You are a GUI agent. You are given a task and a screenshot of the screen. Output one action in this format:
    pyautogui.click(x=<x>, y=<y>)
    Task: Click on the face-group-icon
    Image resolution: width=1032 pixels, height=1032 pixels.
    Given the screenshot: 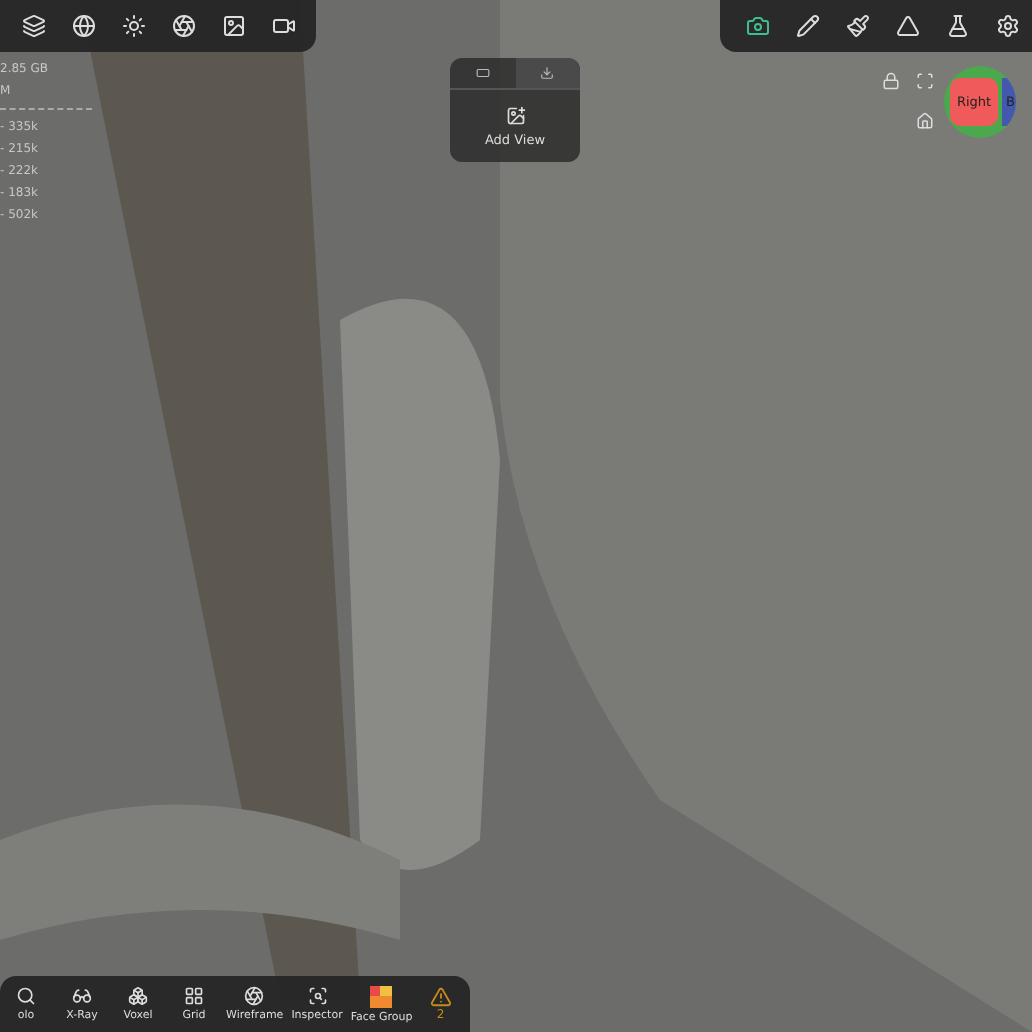 What is the action you would take?
    pyautogui.click(x=381, y=996)
    